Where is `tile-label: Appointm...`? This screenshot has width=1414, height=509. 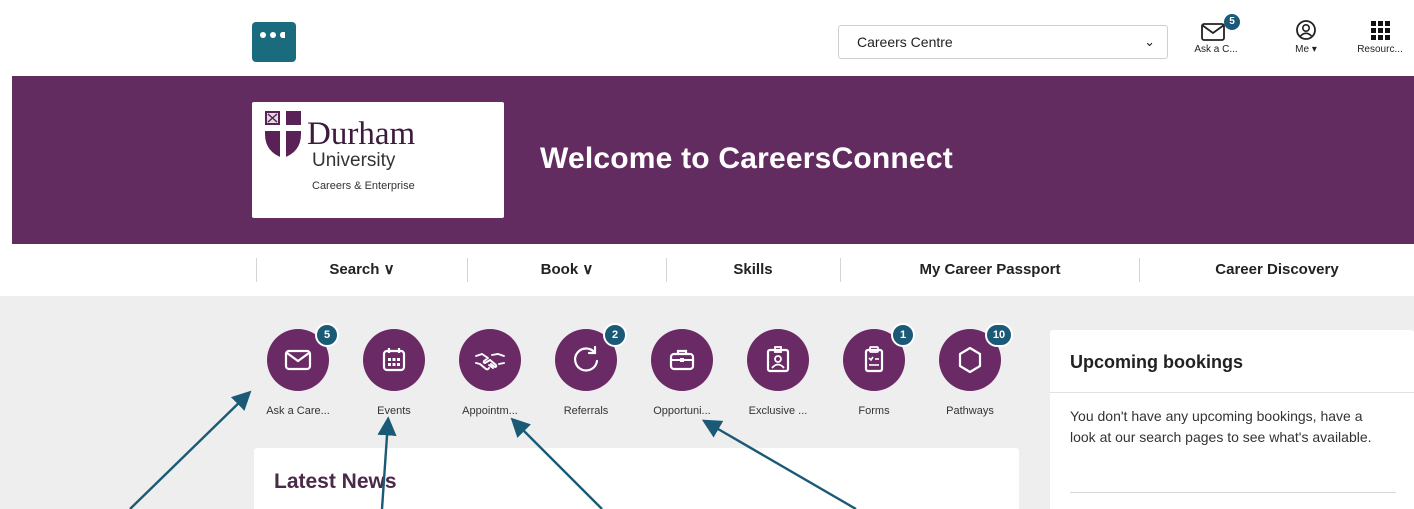 tile-label: Appointm... is located at coordinates (490, 411).